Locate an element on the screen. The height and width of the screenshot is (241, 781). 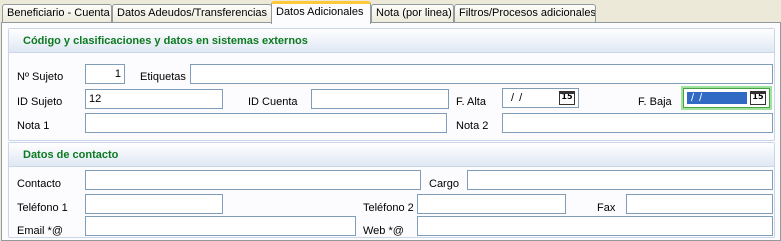
f-baja-datepicker: / / 15 is located at coordinates (726, 98).